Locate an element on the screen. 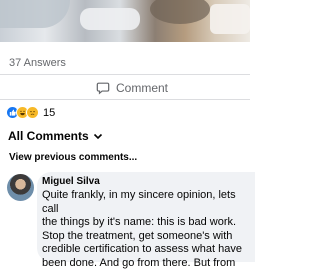 The image size is (320, 270). comments-filter-label: All Comments is located at coordinates (48, 136).